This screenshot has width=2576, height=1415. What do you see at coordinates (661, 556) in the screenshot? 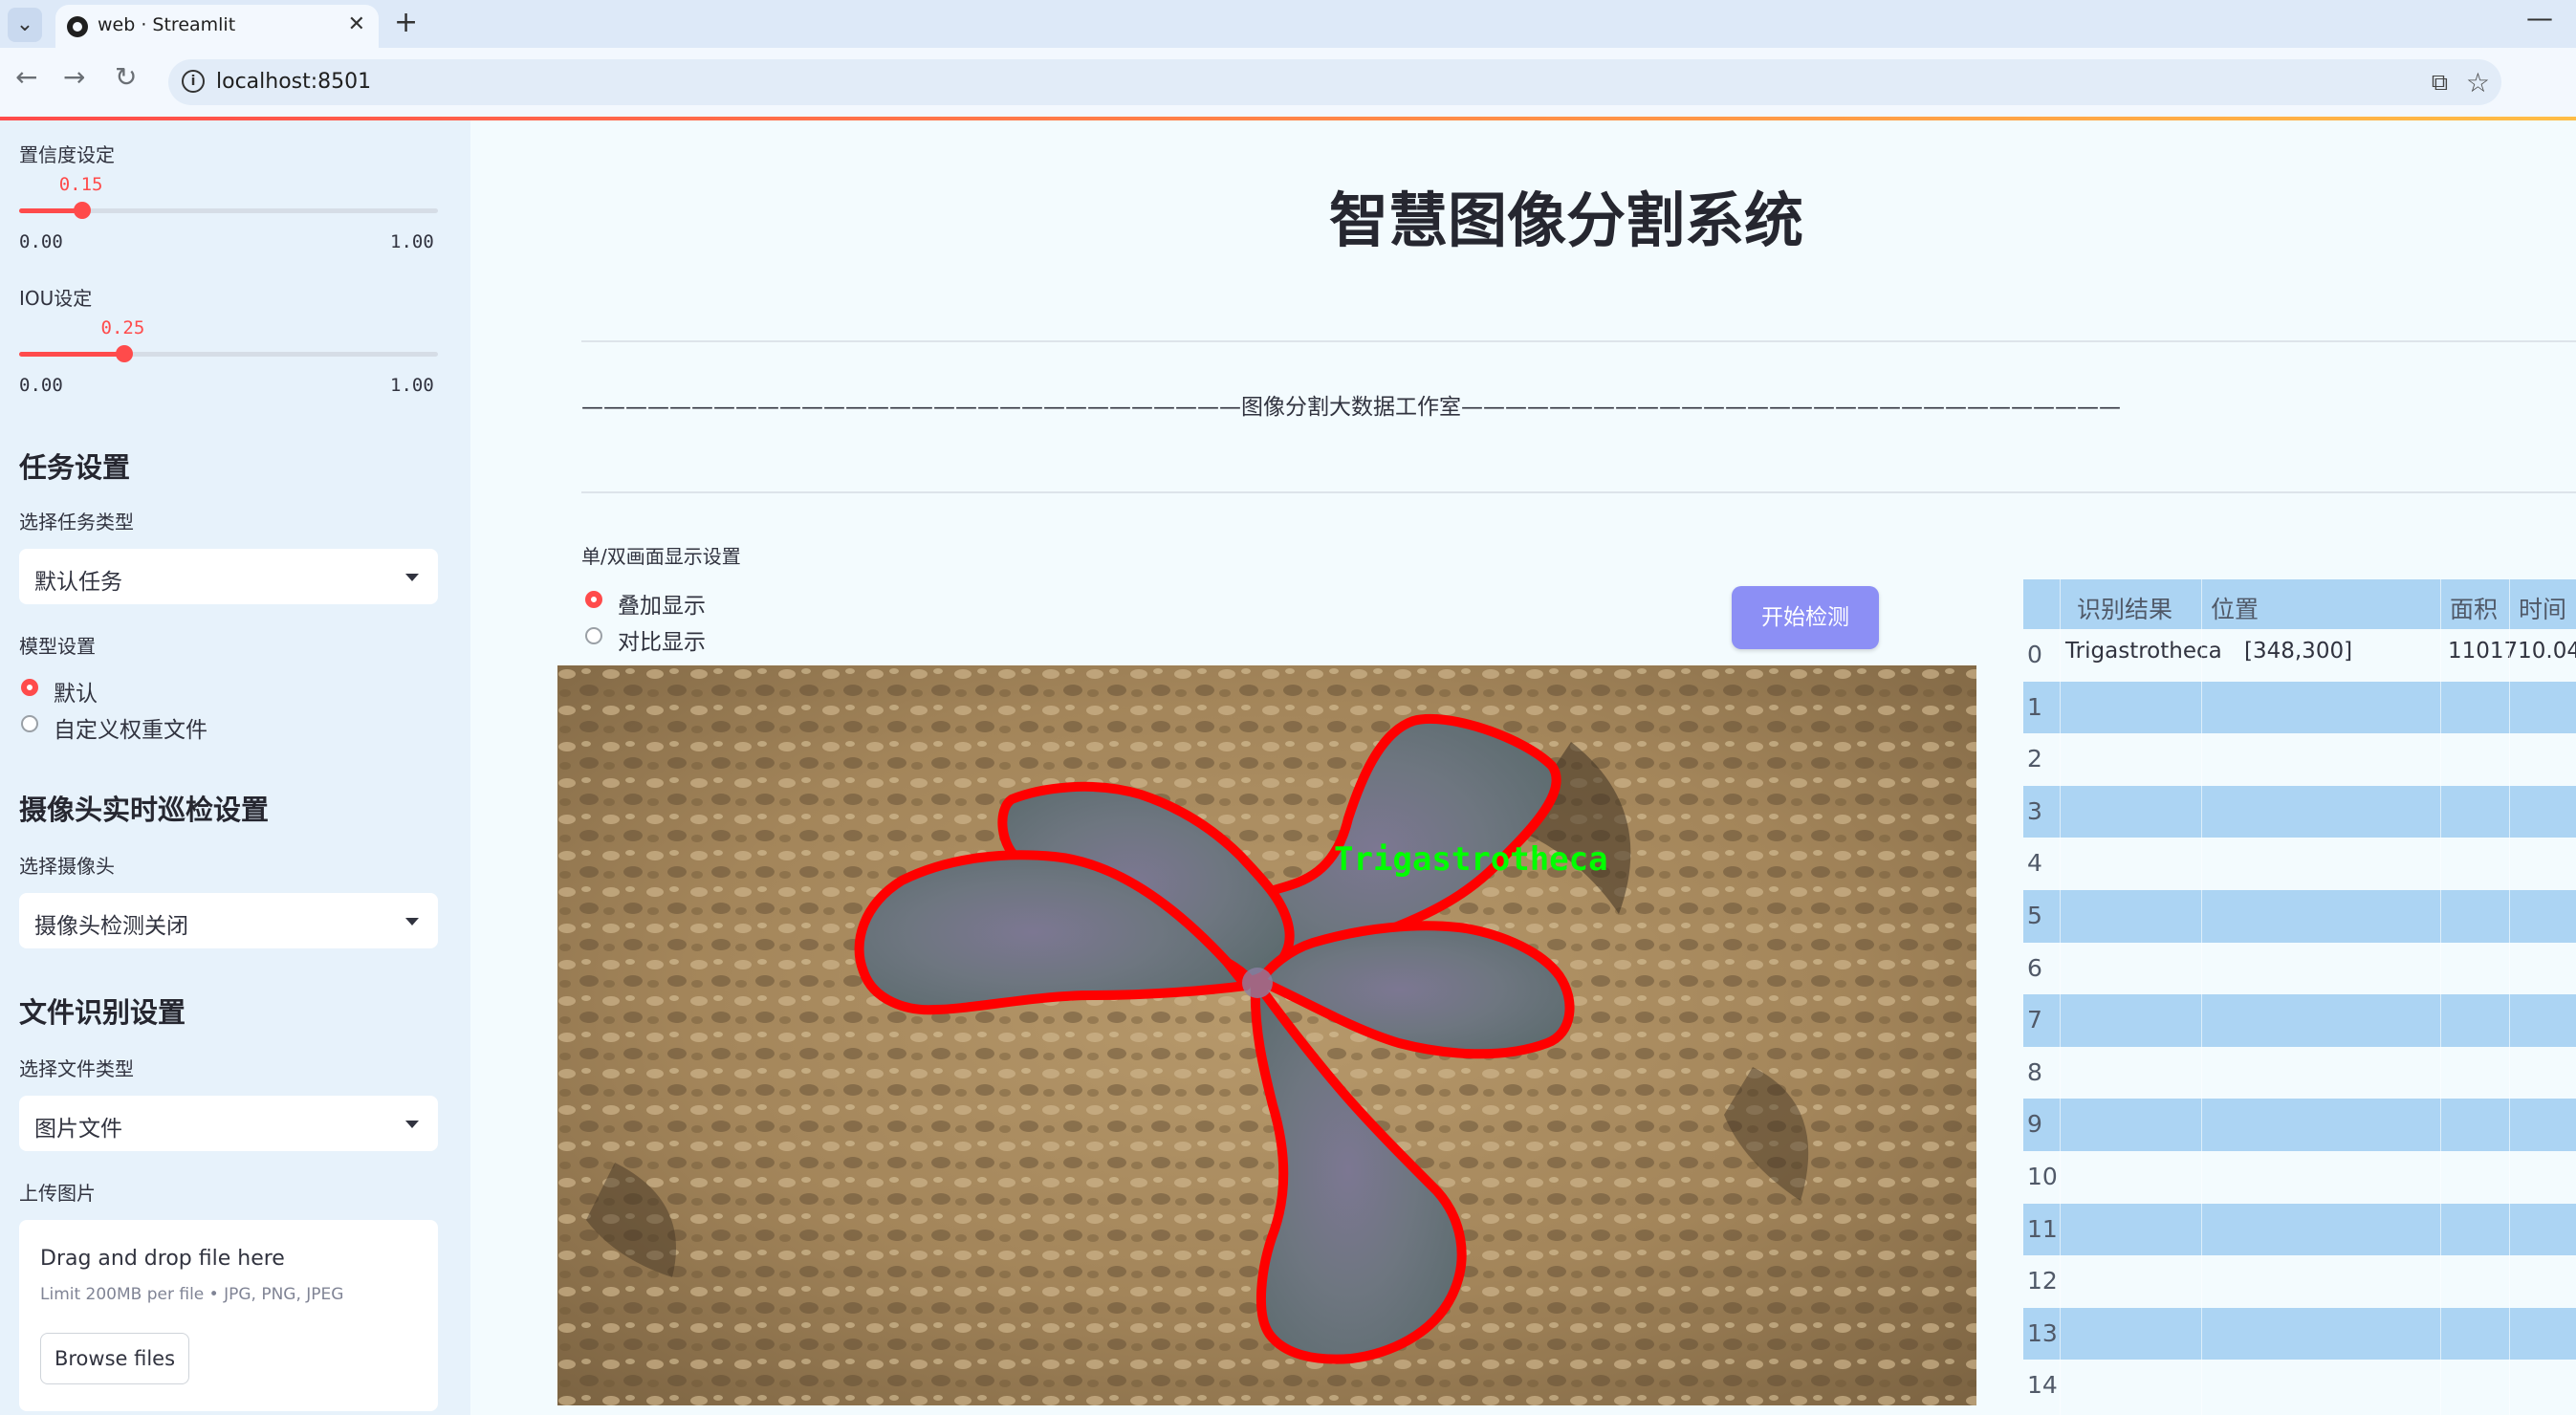
I see `display-mode-label: 单/双画面显示设置` at bounding box center [661, 556].